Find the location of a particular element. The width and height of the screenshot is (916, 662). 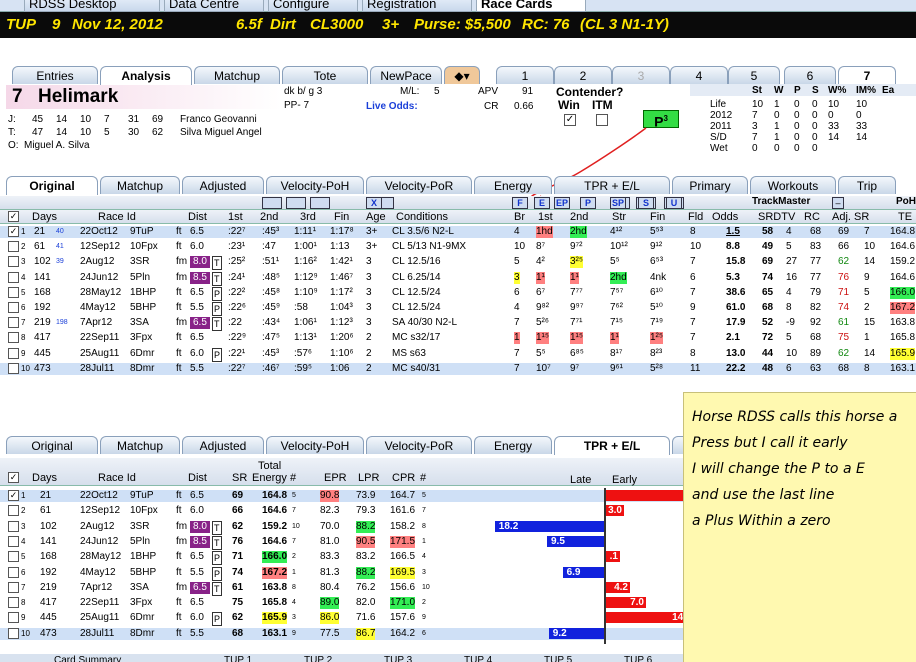

bottom-tab: TUP 6 is located at coordinates (638, 658).